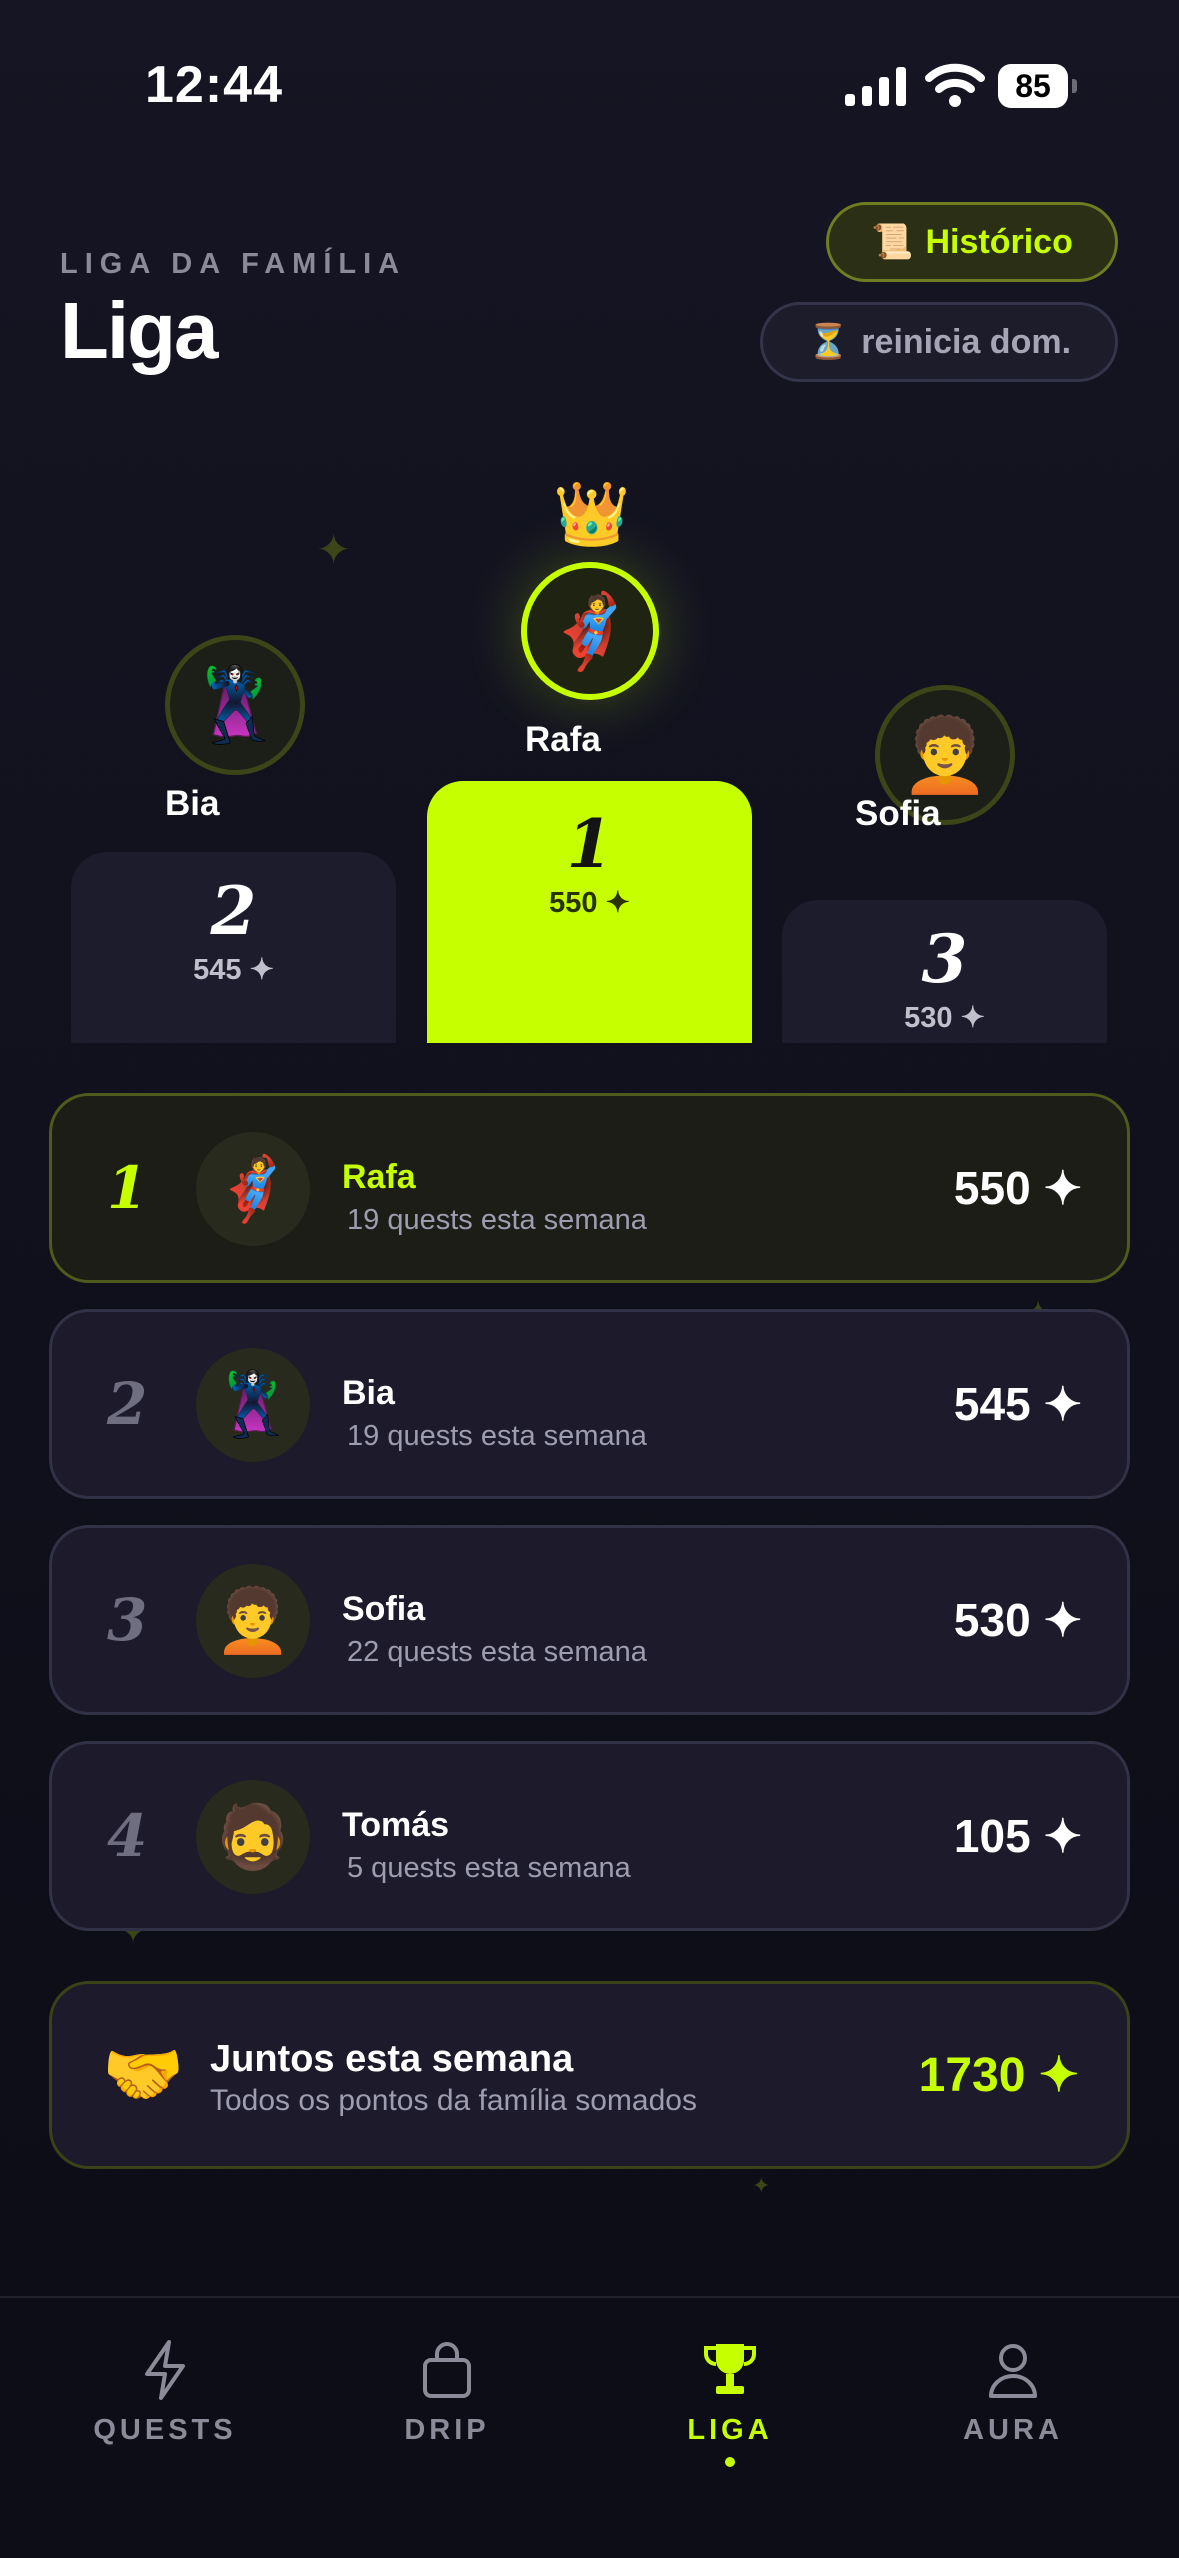 The image size is (1179, 2558). What do you see at coordinates (139, 330) in the screenshot?
I see `page-title: Liga` at bounding box center [139, 330].